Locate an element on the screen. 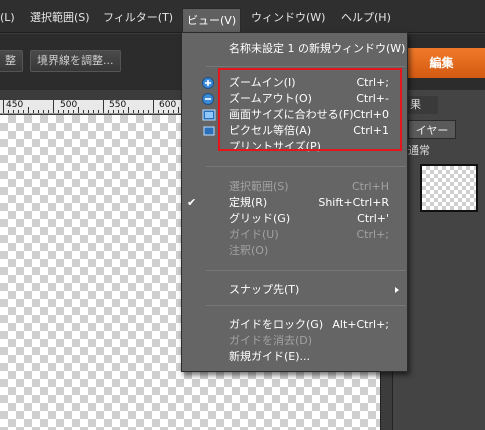  tab-layers: イヤー is located at coordinates (432, 129).